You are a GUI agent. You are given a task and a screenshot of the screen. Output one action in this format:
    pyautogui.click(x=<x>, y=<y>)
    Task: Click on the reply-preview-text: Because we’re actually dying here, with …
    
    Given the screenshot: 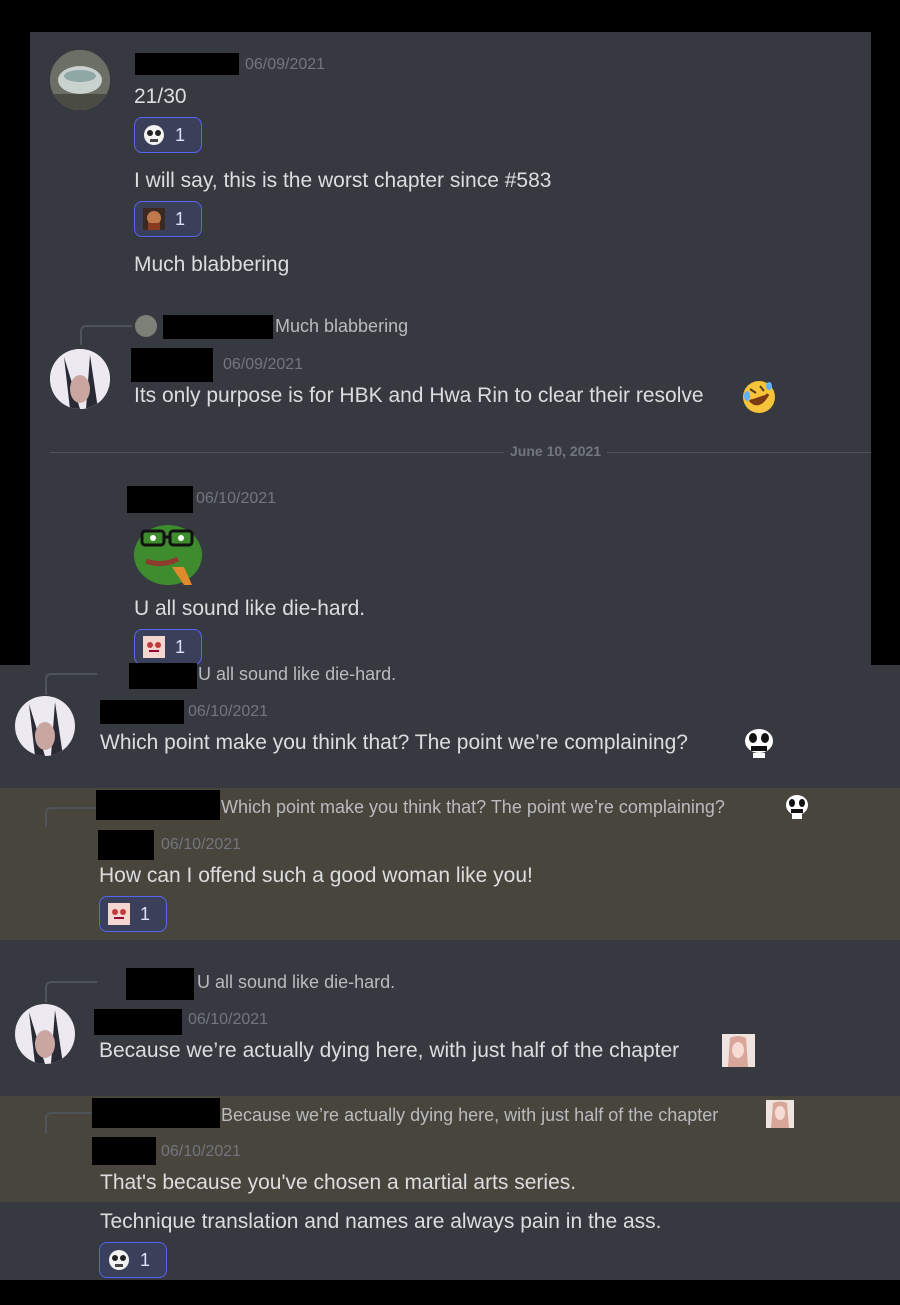 What is the action you would take?
    pyautogui.click(x=469, y=1115)
    